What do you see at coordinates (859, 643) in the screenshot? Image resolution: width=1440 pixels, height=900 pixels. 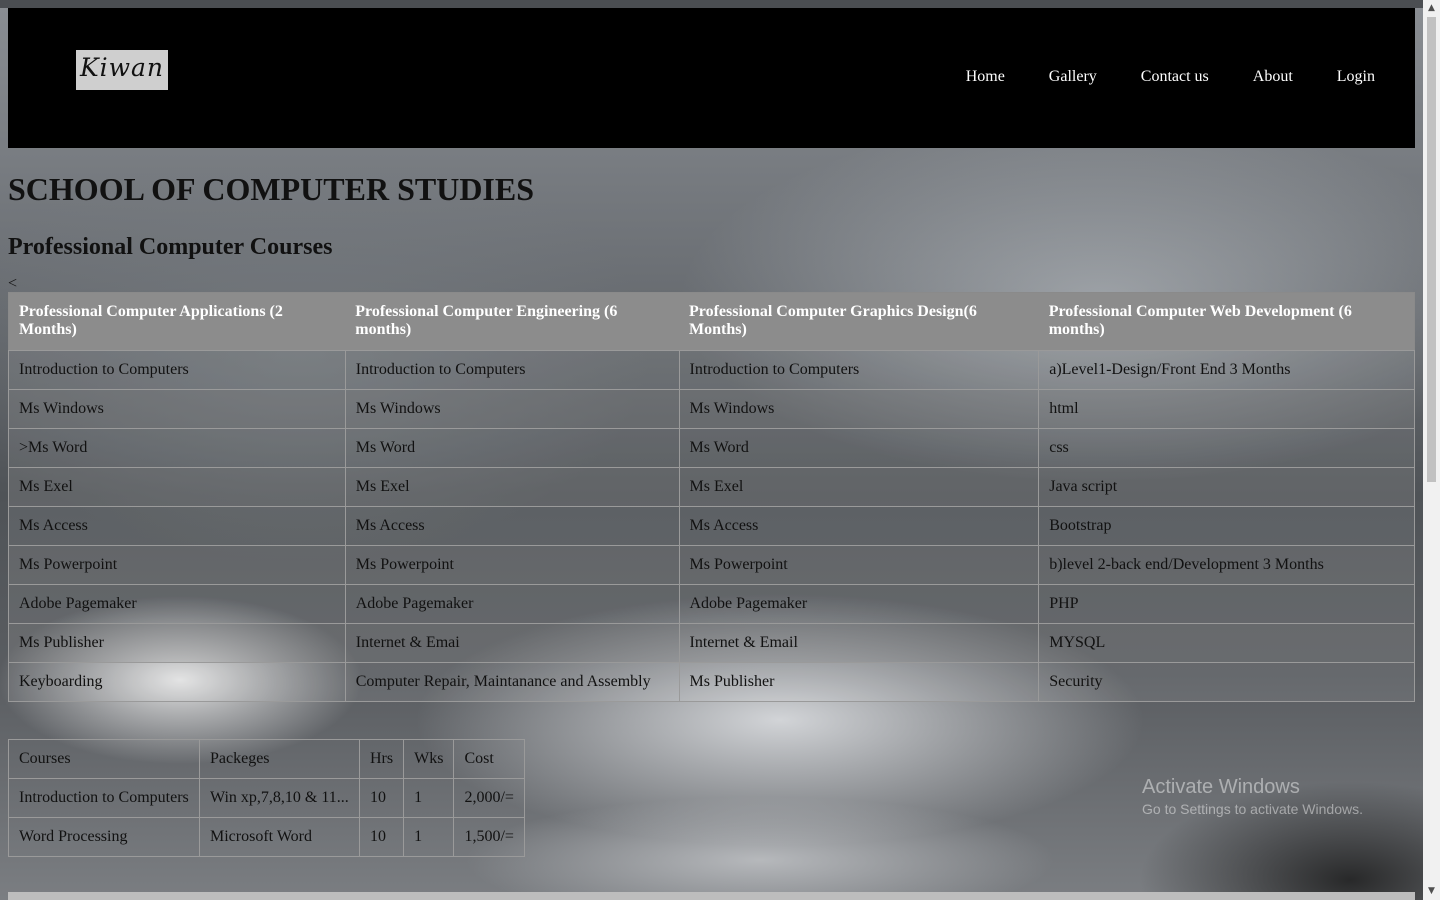 I see `table-cell: Internet & Email` at bounding box center [859, 643].